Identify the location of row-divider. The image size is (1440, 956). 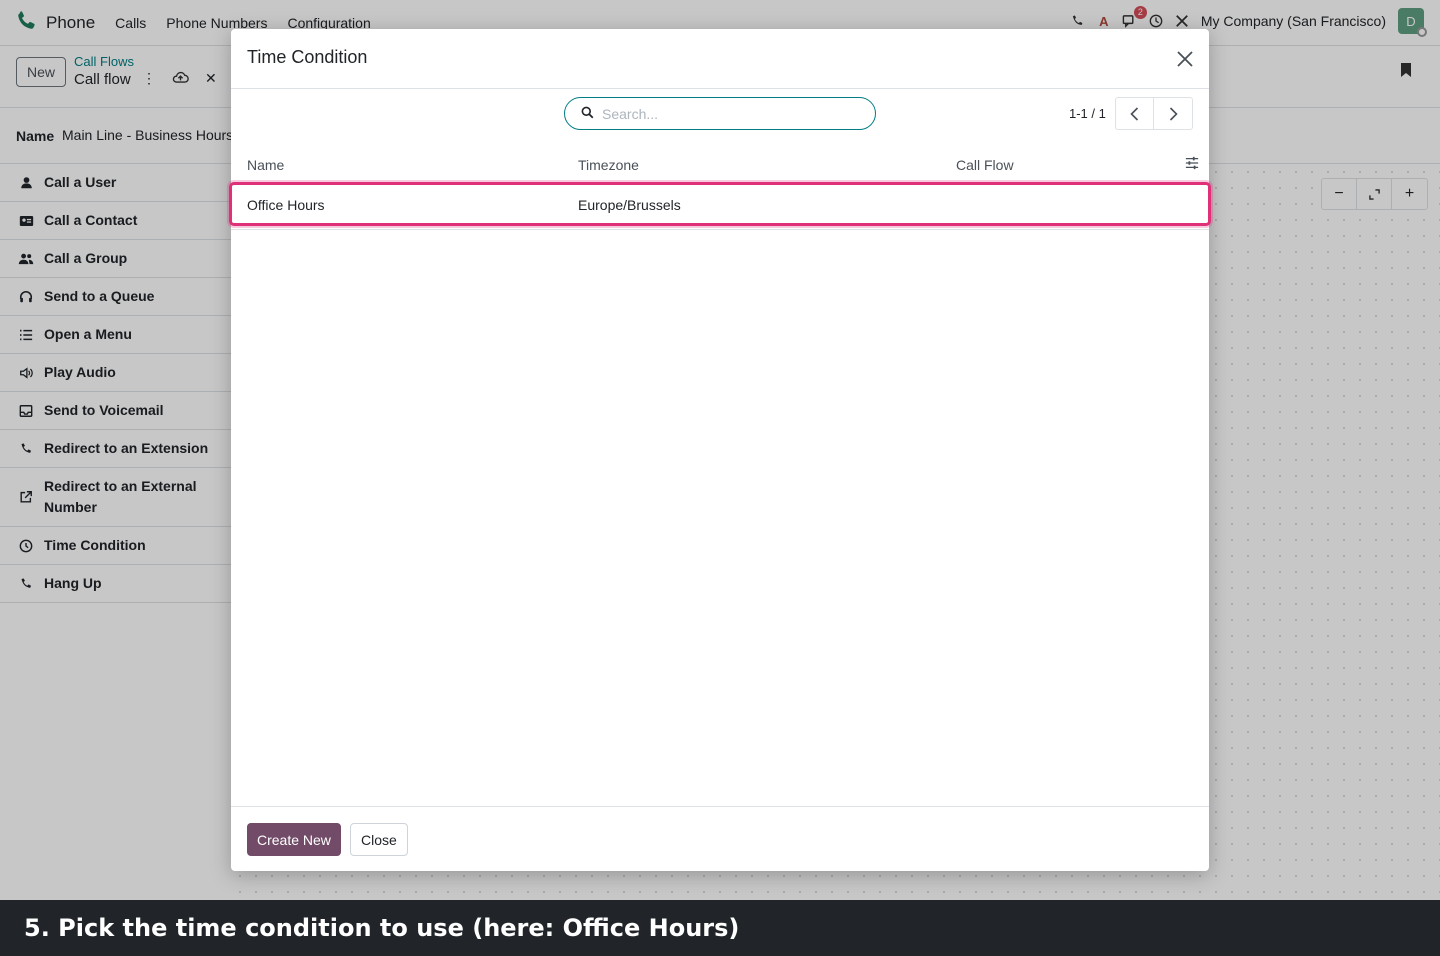
(720, 229).